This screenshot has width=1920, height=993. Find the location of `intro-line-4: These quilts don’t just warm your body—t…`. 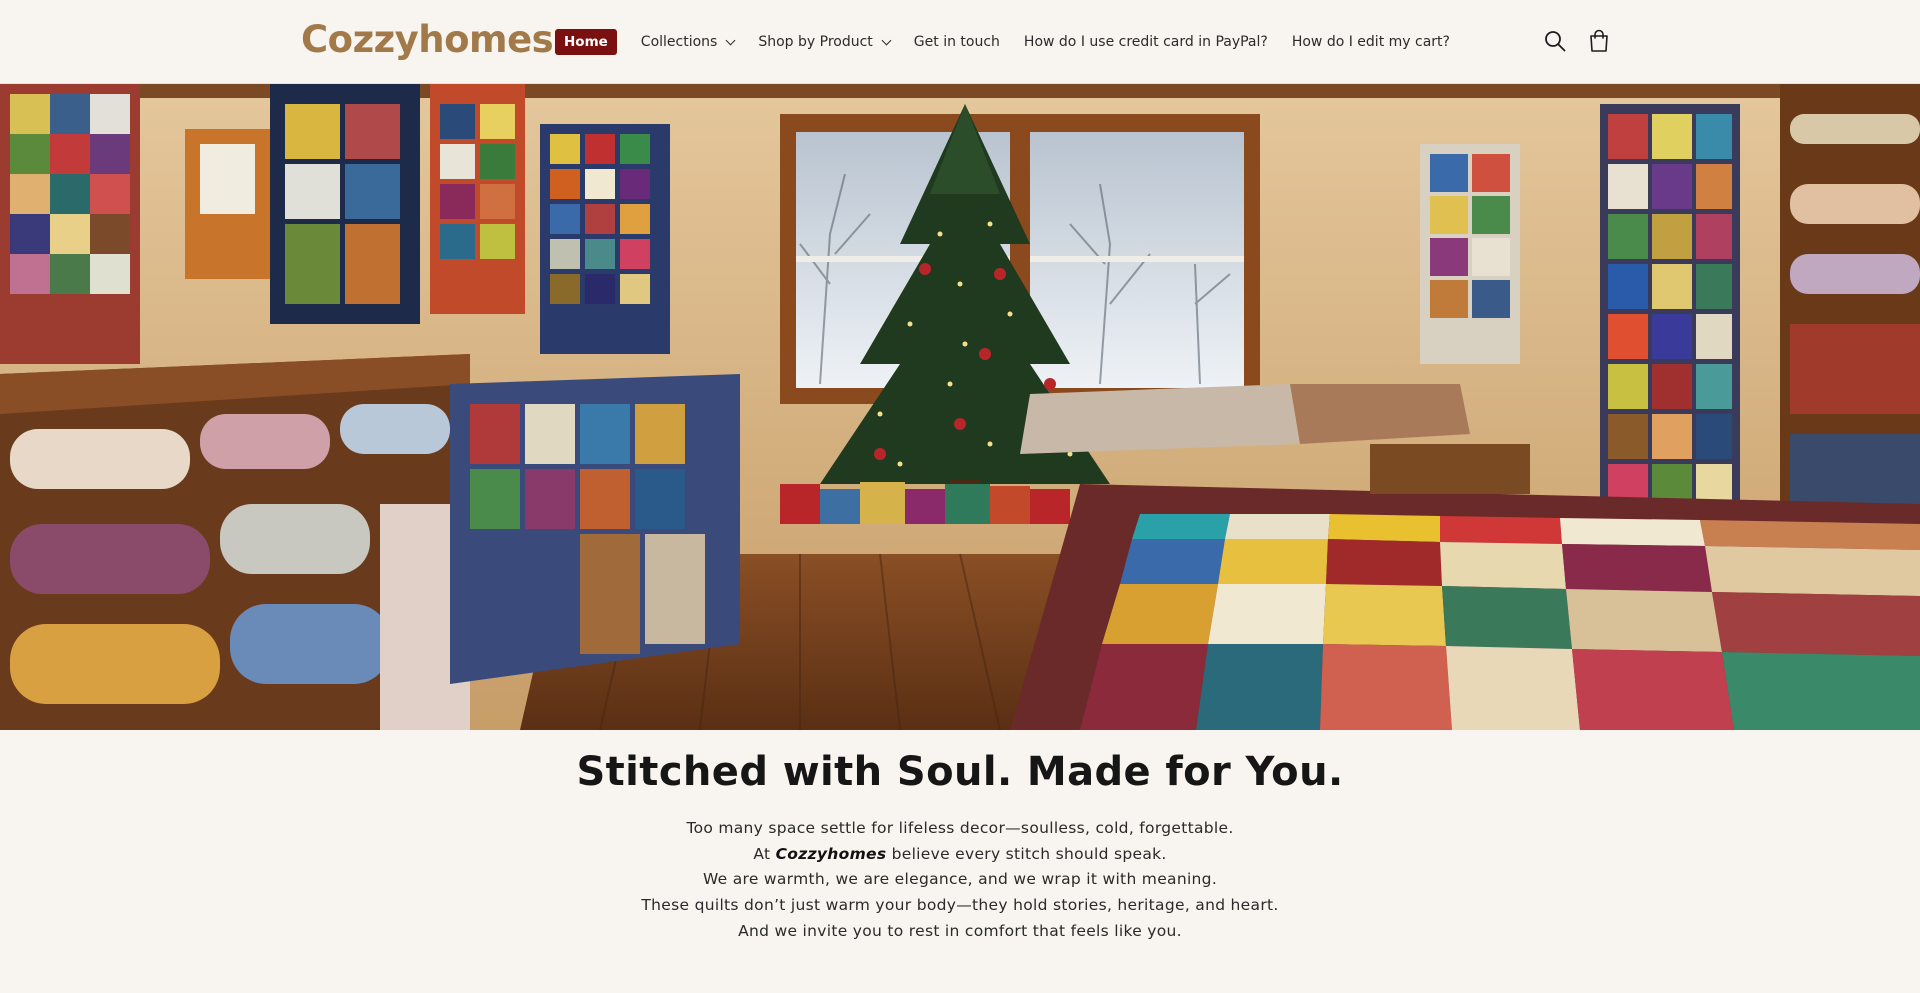

intro-line-4: These quilts don’t just warm your body—t… is located at coordinates (960, 905).